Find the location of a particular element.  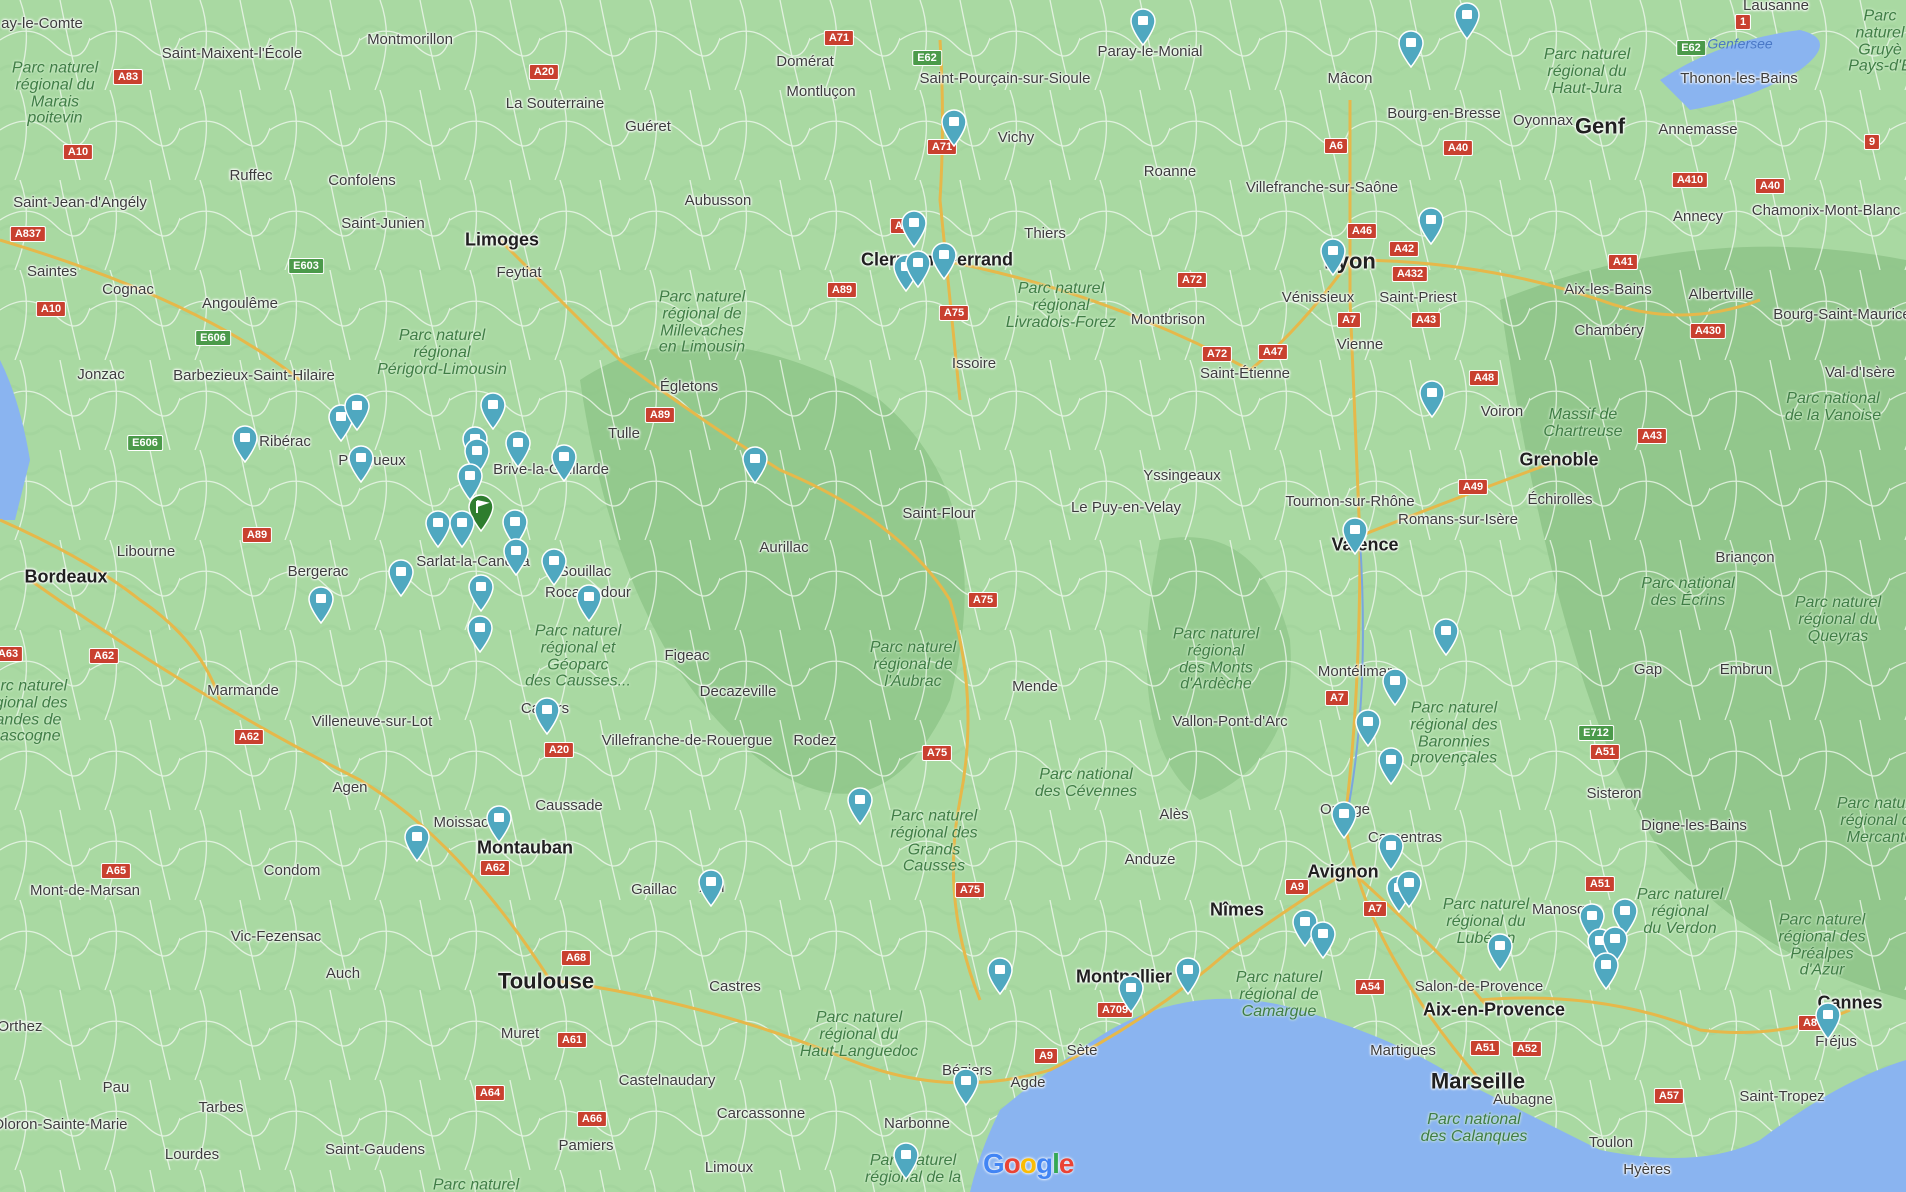

road-shield: A48 is located at coordinates (1484, 378).